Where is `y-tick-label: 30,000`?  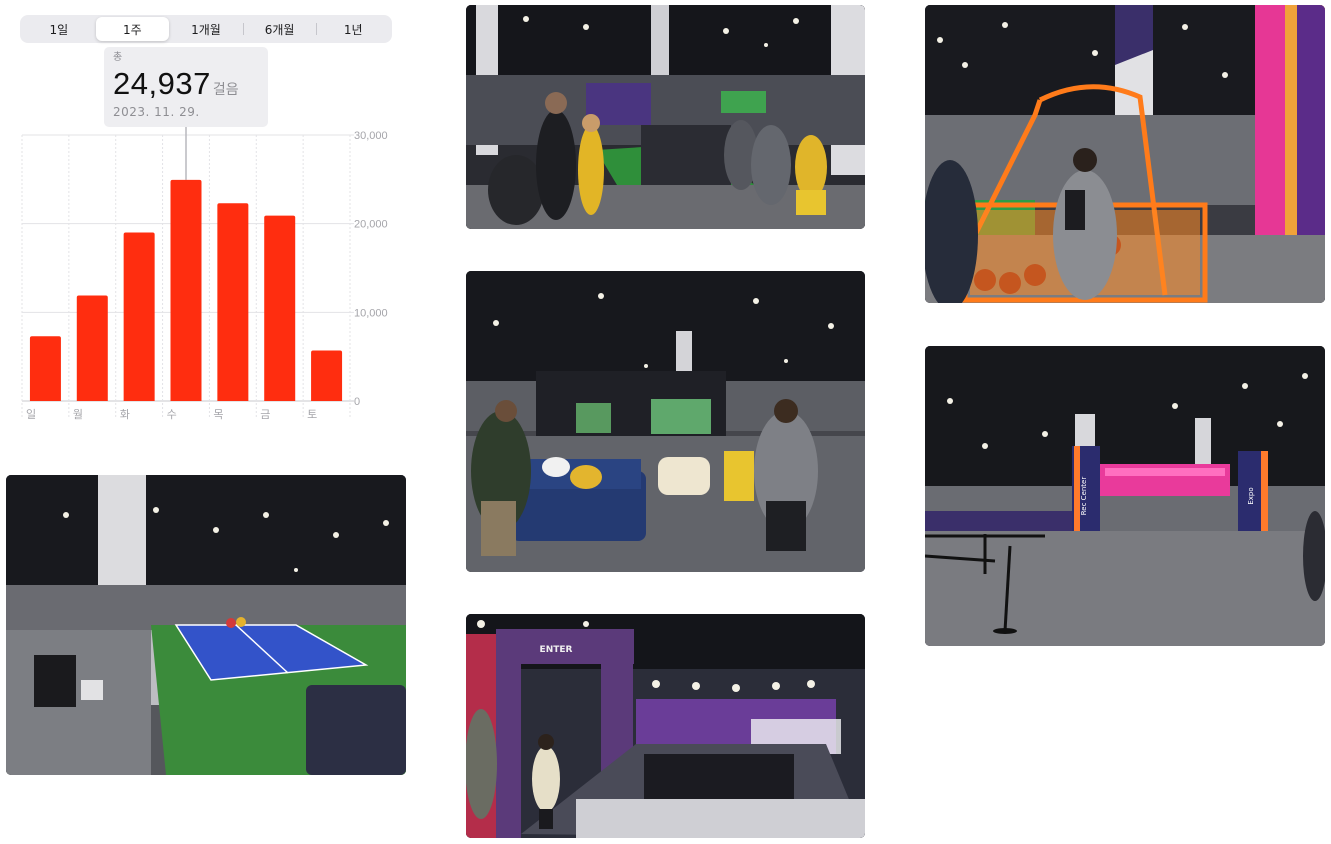
y-tick-label: 30,000 is located at coordinates (371, 136).